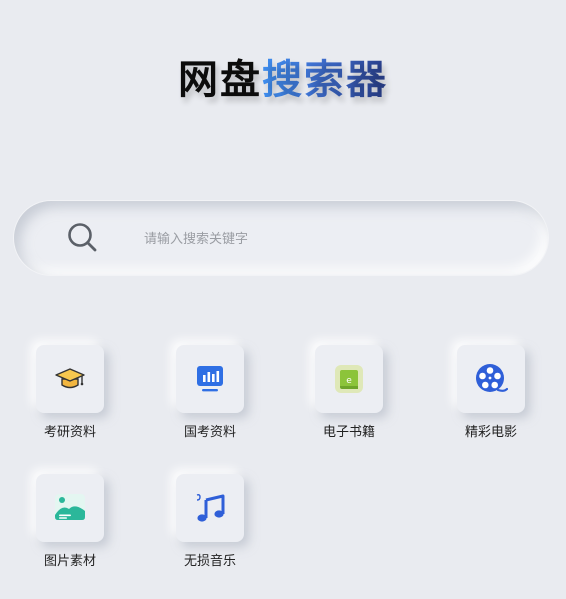 The height and width of the screenshot is (599, 566). I want to click on music-note-icon, so click(210, 508).